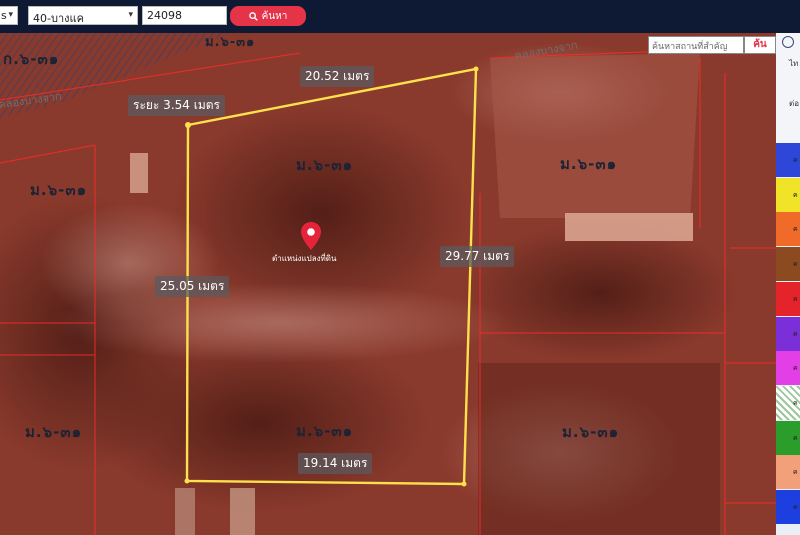 This screenshot has height=535, width=800. Describe the element at coordinates (192, 286) in the screenshot. I see `edge-length-left: 25.05 เมตร` at that location.